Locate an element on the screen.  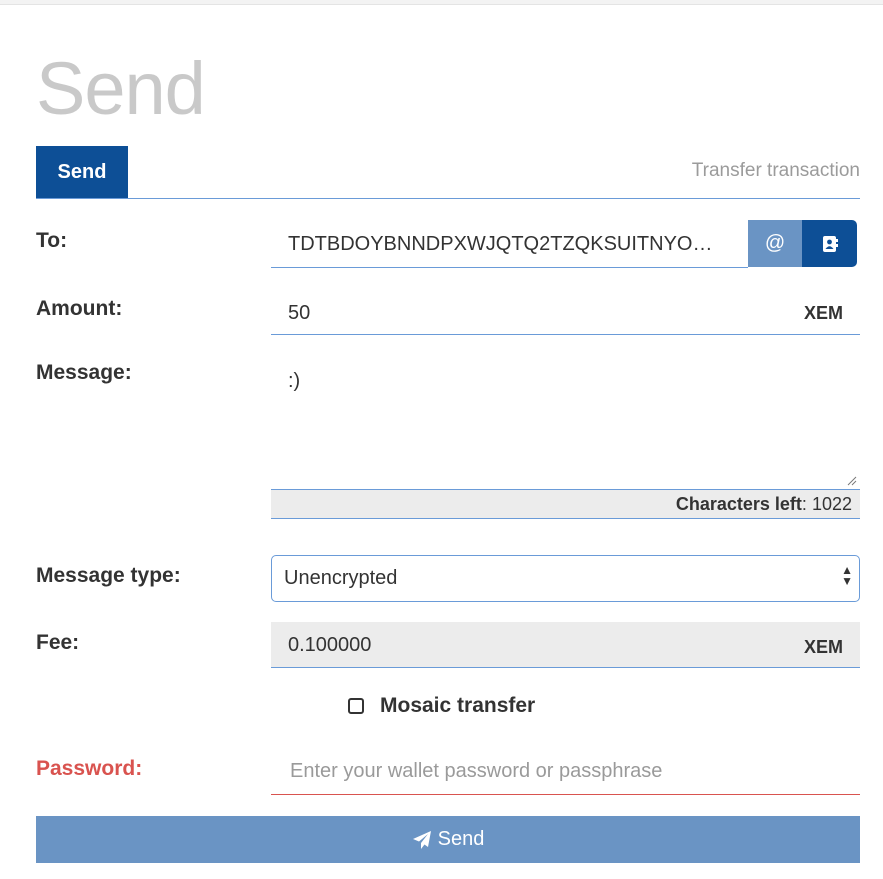
message-type-select: Unencrypted ▲ ▼ is located at coordinates (565, 578).